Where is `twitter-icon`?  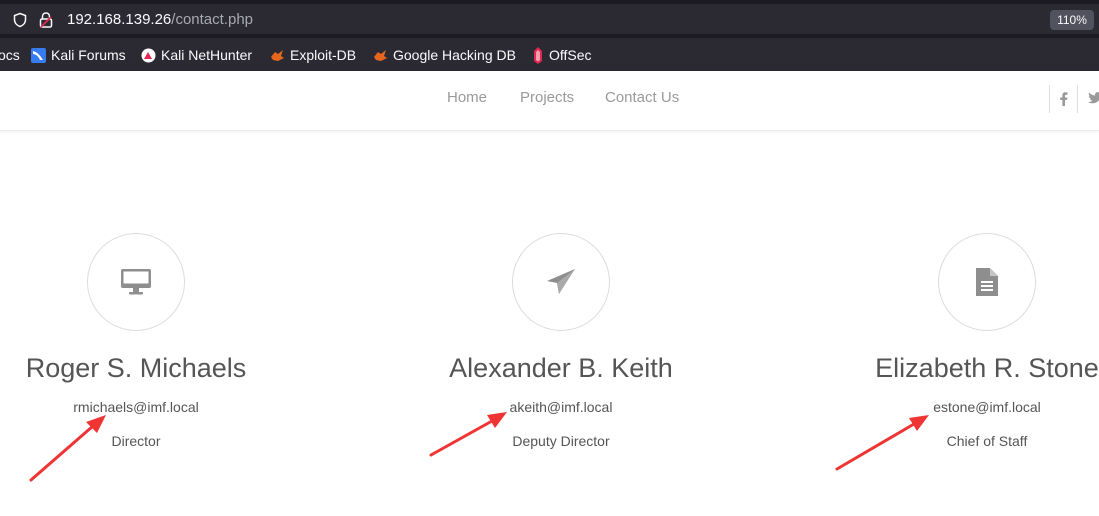 twitter-icon is located at coordinates (1093, 98).